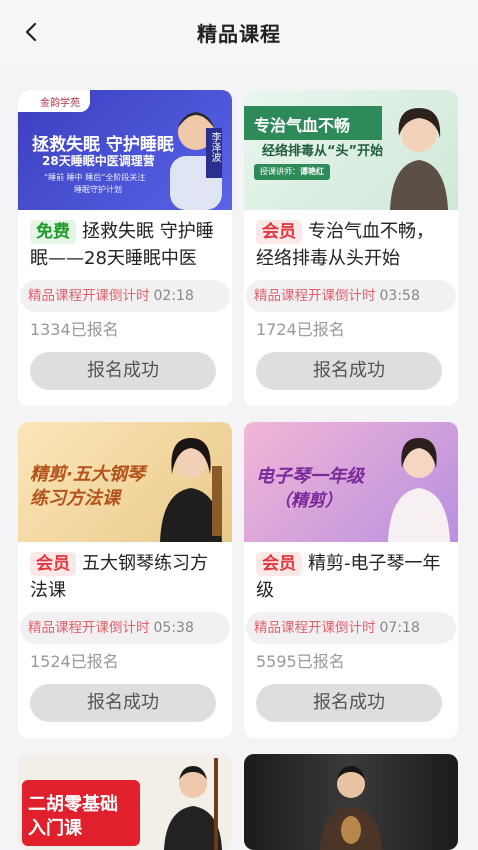  I want to click on thumbnail-subtitle: 入门课, so click(55, 828).